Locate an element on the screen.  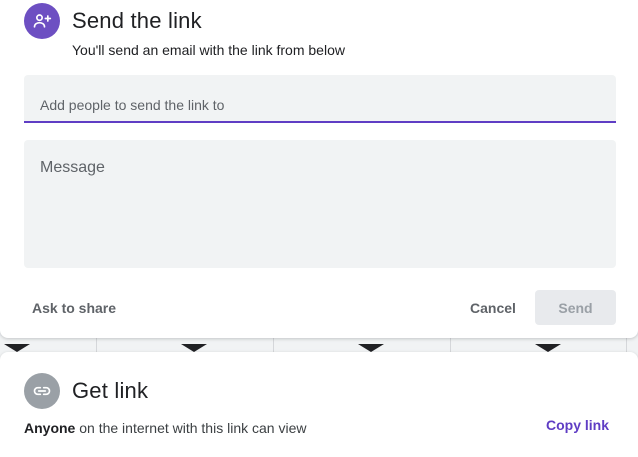
link-icon is located at coordinates (42, 391).